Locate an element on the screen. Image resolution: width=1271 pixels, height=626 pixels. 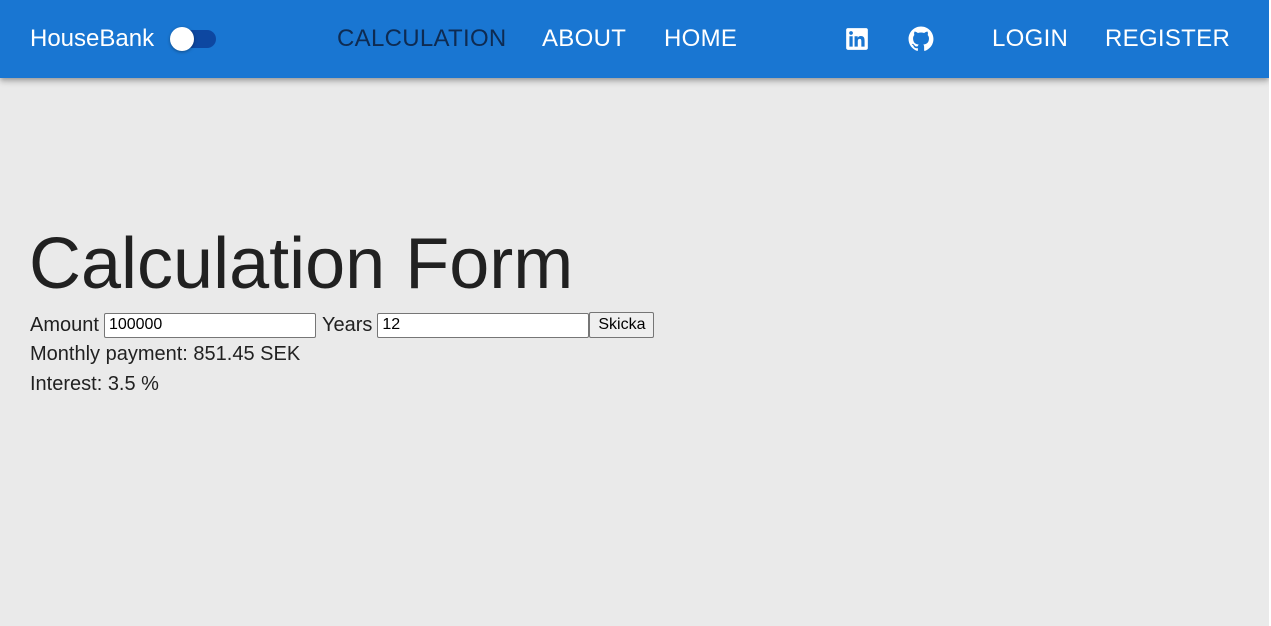
brand-title: HouseBank is located at coordinates (92, 38).